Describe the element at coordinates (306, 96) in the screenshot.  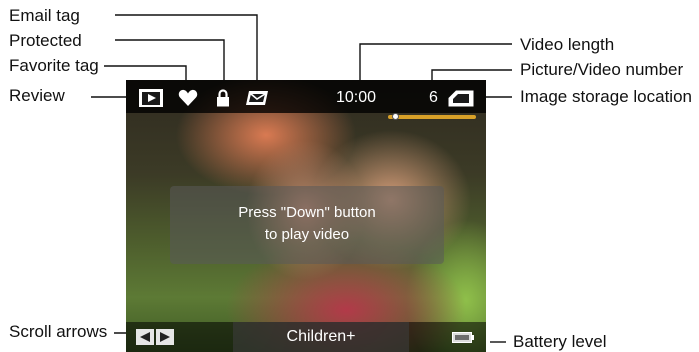
I see `status-bar-top: 10:00 6` at that location.